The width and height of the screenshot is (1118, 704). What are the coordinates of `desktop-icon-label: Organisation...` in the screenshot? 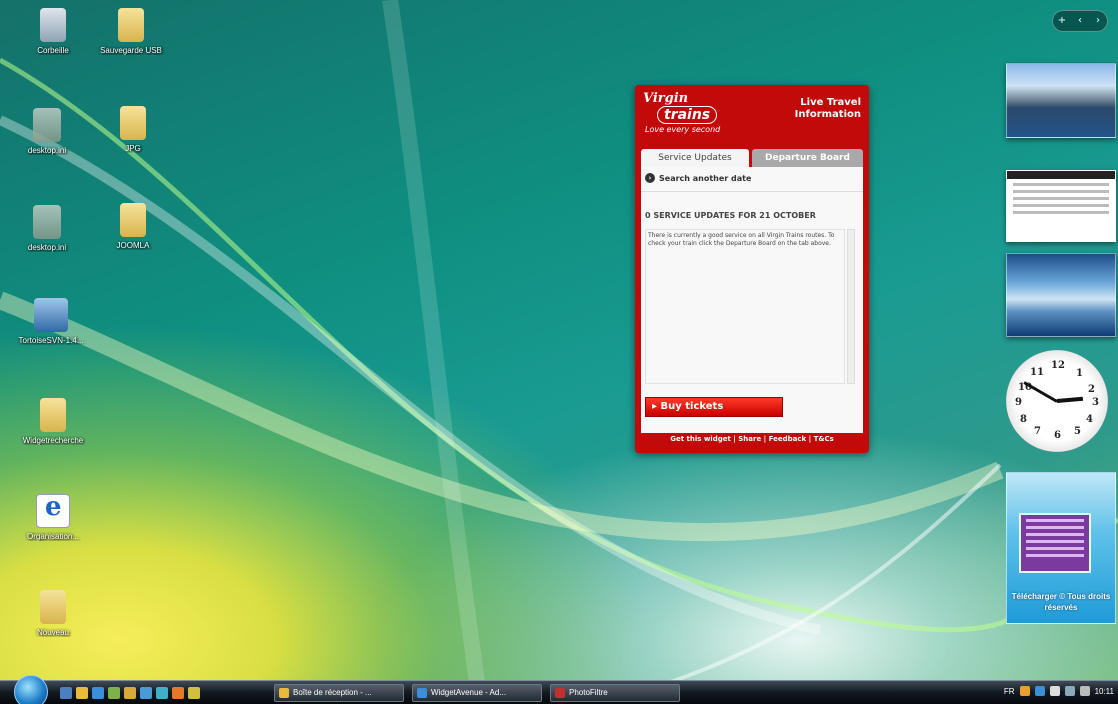 It's located at (53, 536).